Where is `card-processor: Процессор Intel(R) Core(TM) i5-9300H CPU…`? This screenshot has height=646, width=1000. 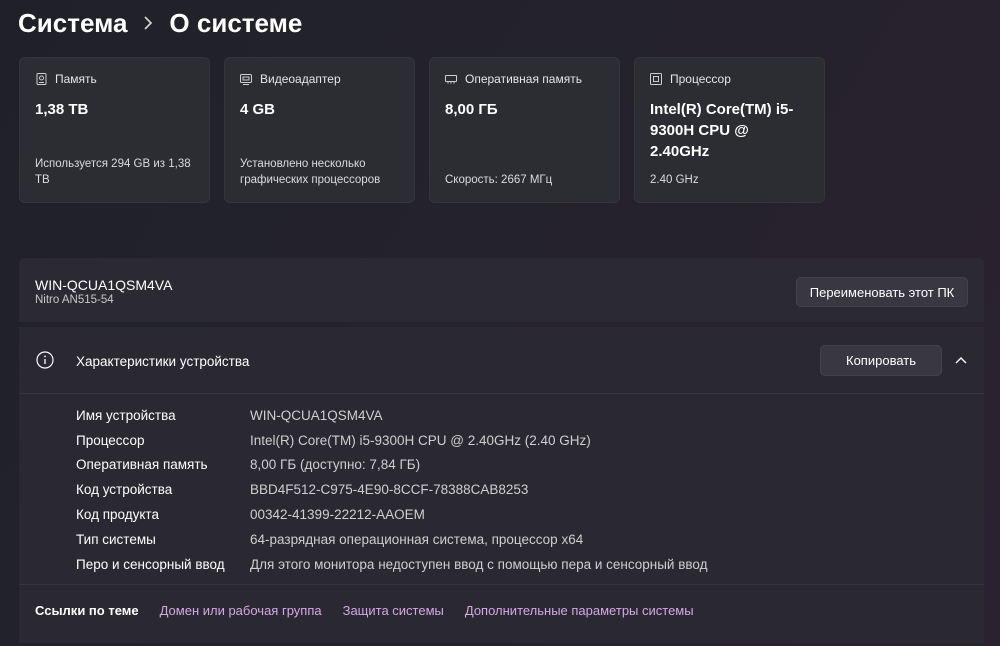
card-processor: Процессор Intel(R) Core(TM) i5-9300H CPU… is located at coordinates (729, 130).